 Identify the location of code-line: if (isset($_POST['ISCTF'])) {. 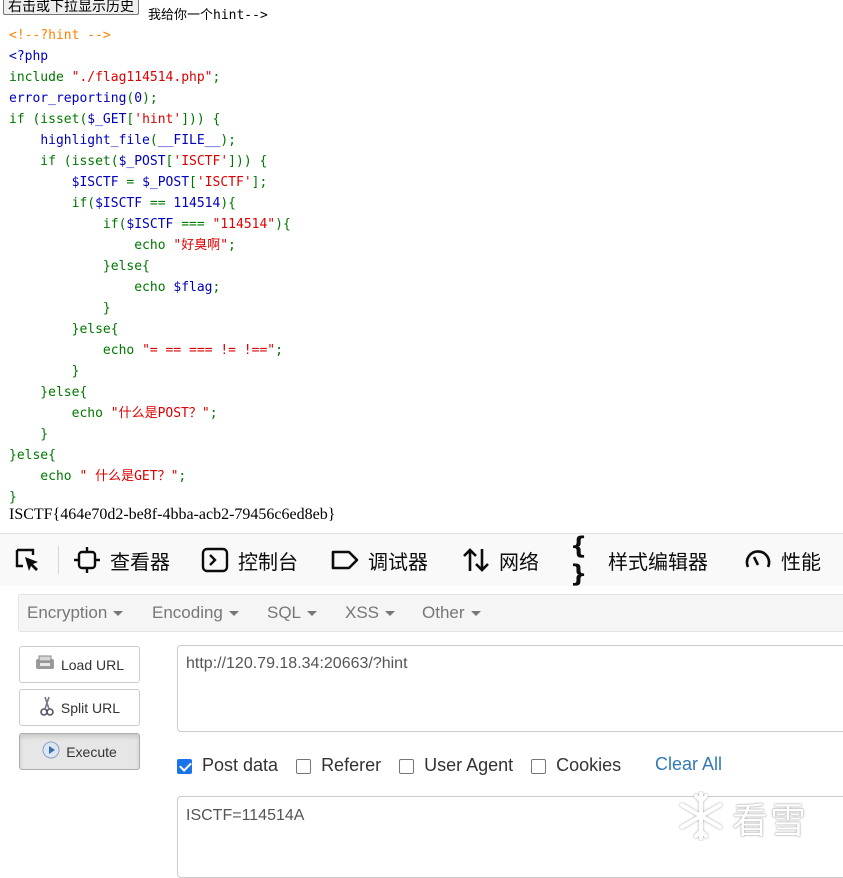
(150, 161).